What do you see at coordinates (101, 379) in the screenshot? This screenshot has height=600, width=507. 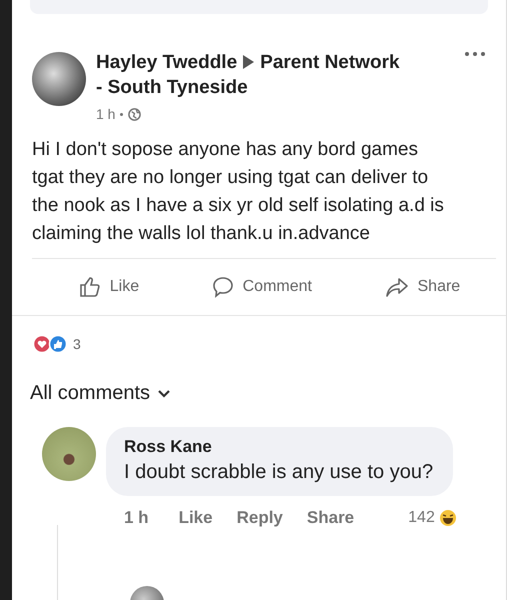 I see `comments-filter: All comments` at bounding box center [101, 379].